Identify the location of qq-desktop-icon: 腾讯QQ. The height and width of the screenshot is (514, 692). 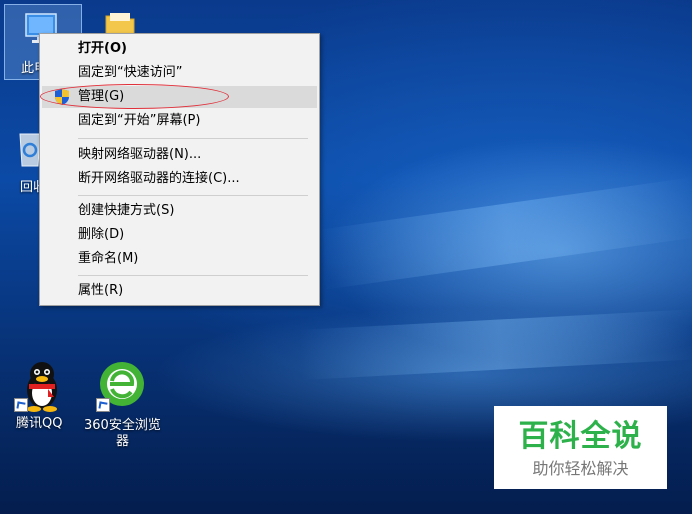
(41, 396).